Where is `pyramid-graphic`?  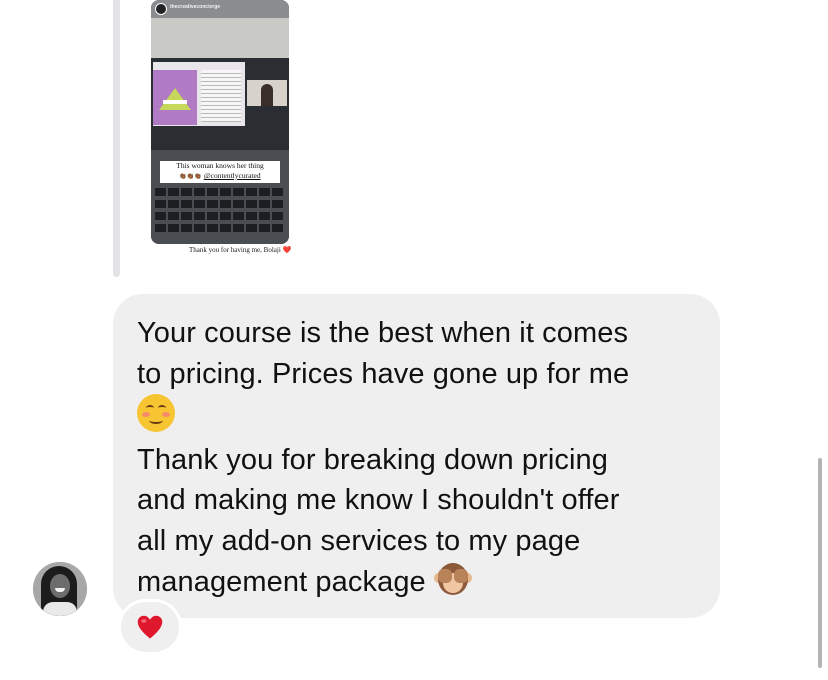 pyramid-graphic is located at coordinates (175, 99).